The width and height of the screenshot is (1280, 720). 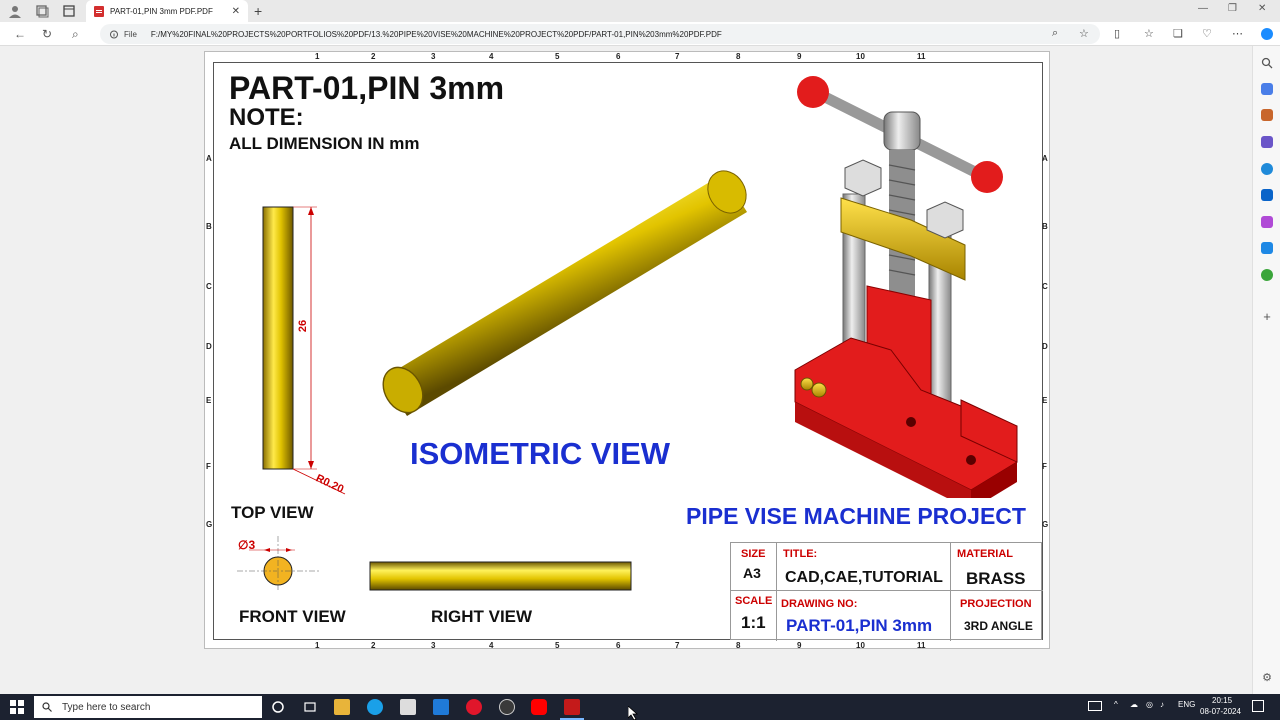 What do you see at coordinates (209, 226) in the screenshot?
I see `zone-row-left: B` at bounding box center [209, 226].